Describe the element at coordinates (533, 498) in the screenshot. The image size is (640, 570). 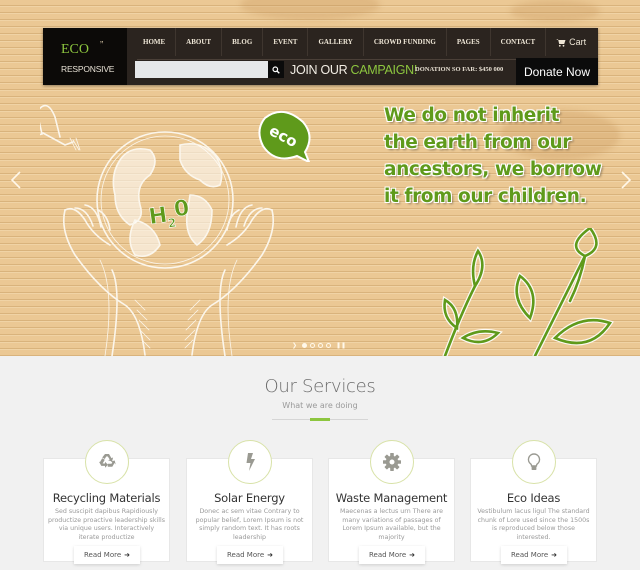
I see `service-title: Eco Ideas` at that location.